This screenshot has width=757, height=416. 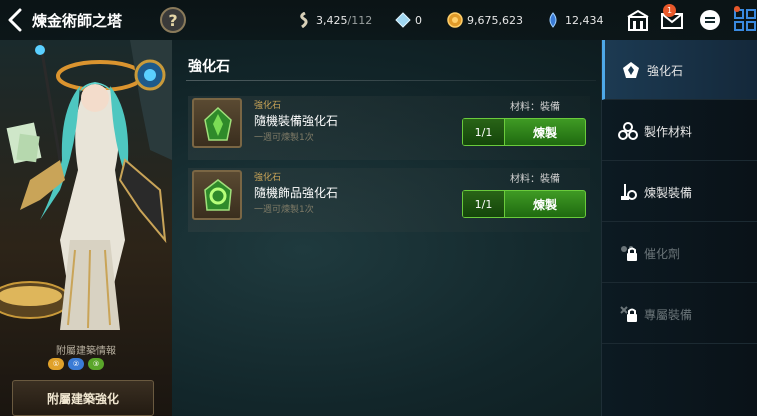 I want to click on tab-exclusive-equipment: 專屬裝備, so click(x=679, y=314).